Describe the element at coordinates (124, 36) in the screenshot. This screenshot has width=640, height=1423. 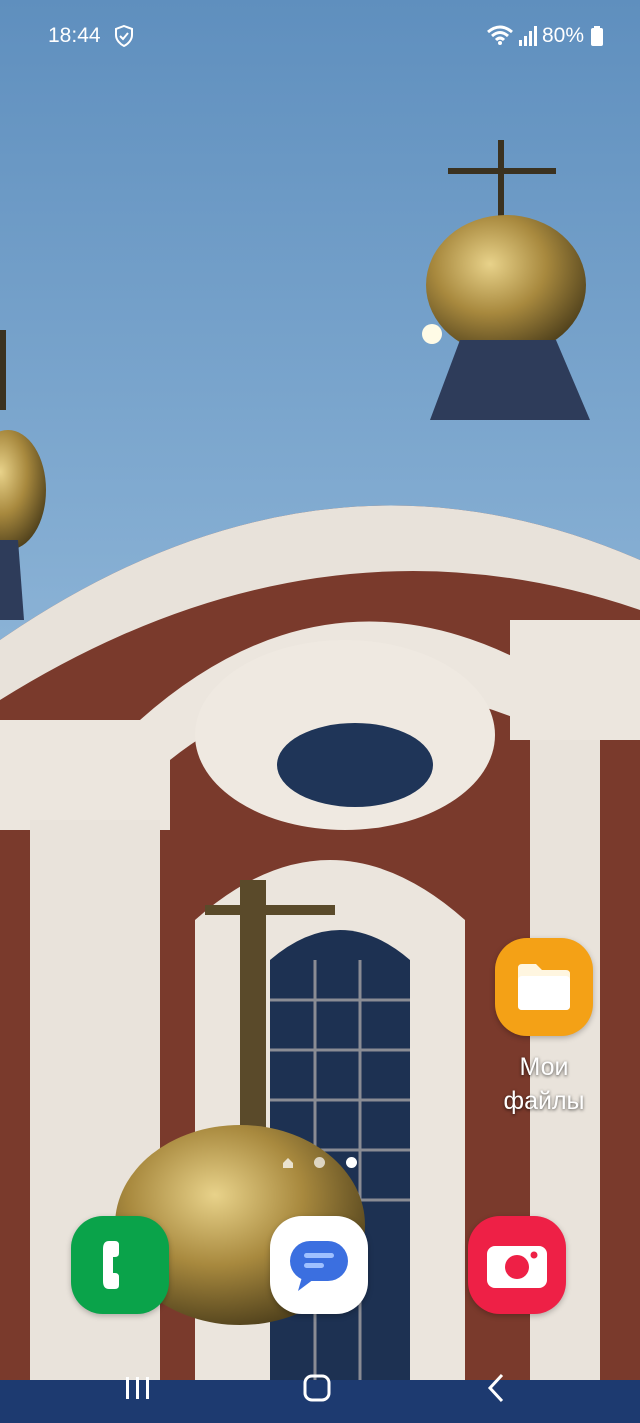
I see `shield-icon` at that location.